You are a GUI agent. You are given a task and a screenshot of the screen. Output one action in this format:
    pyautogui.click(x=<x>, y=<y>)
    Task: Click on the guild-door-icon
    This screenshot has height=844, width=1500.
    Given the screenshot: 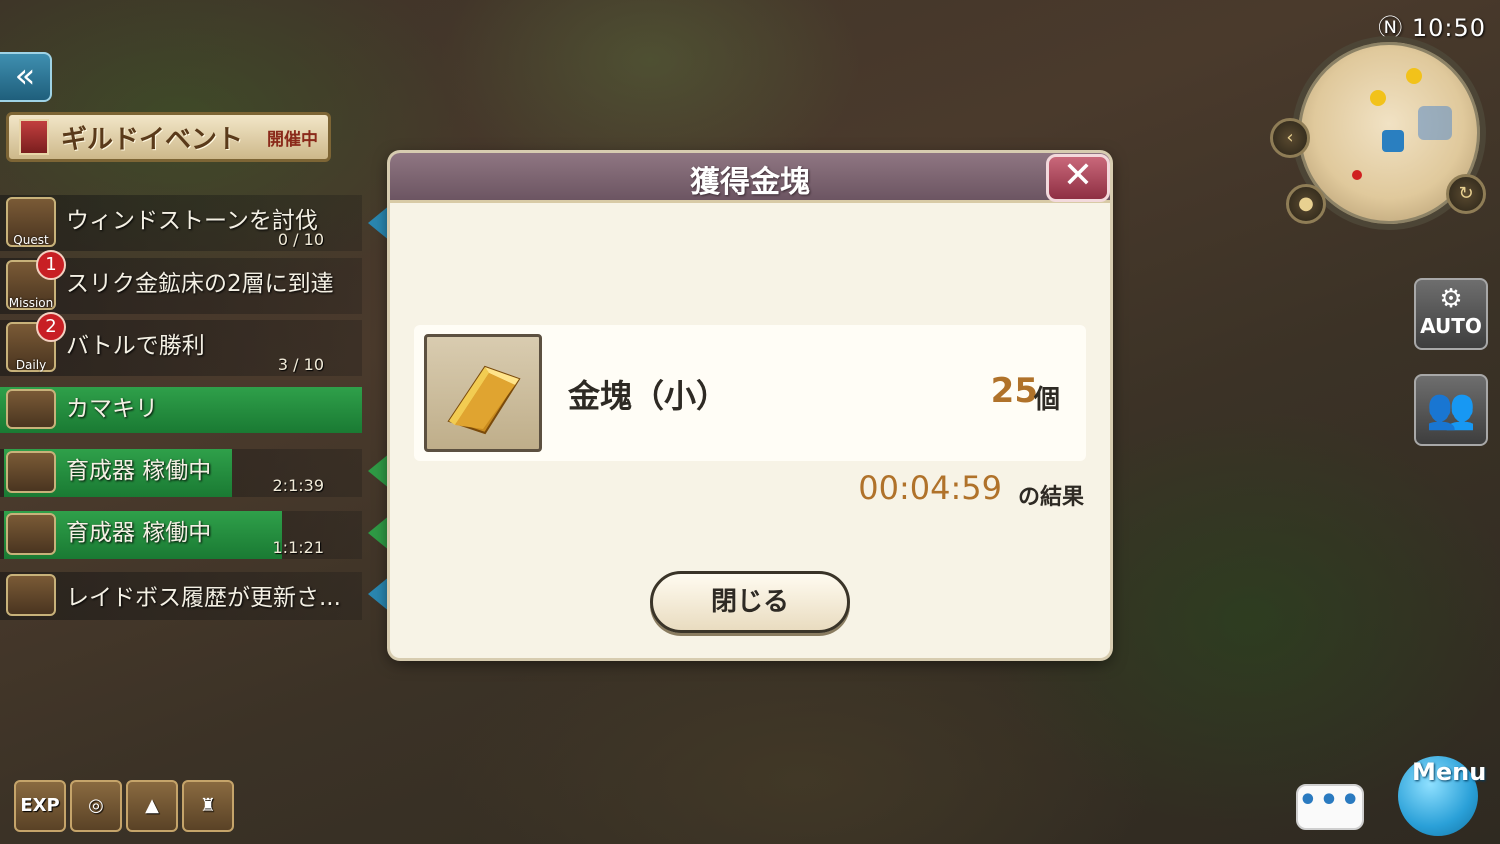 What is the action you would take?
    pyautogui.click(x=34, y=137)
    